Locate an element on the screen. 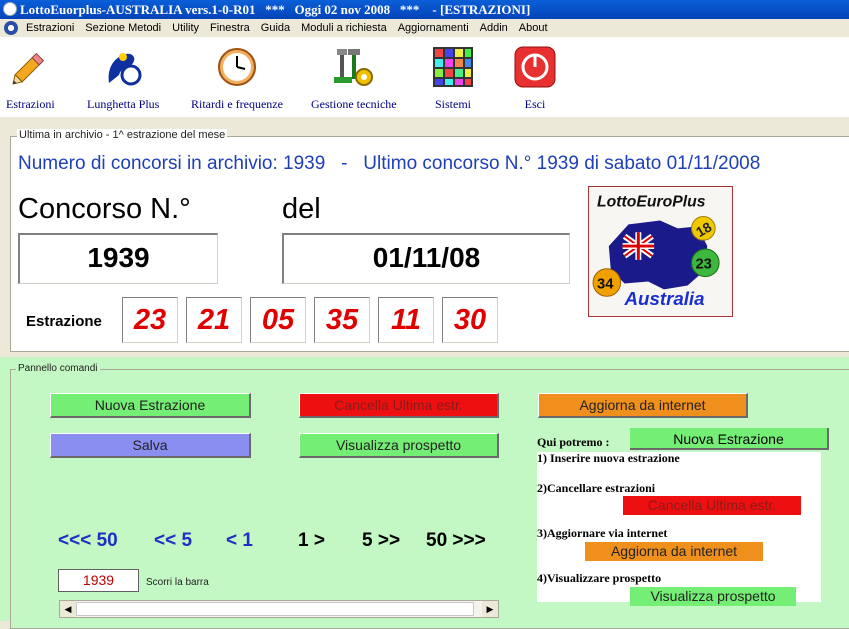 The height and width of the screenshot is (629, 849). number-box-1: 23 is located at coordinates (150, 320).